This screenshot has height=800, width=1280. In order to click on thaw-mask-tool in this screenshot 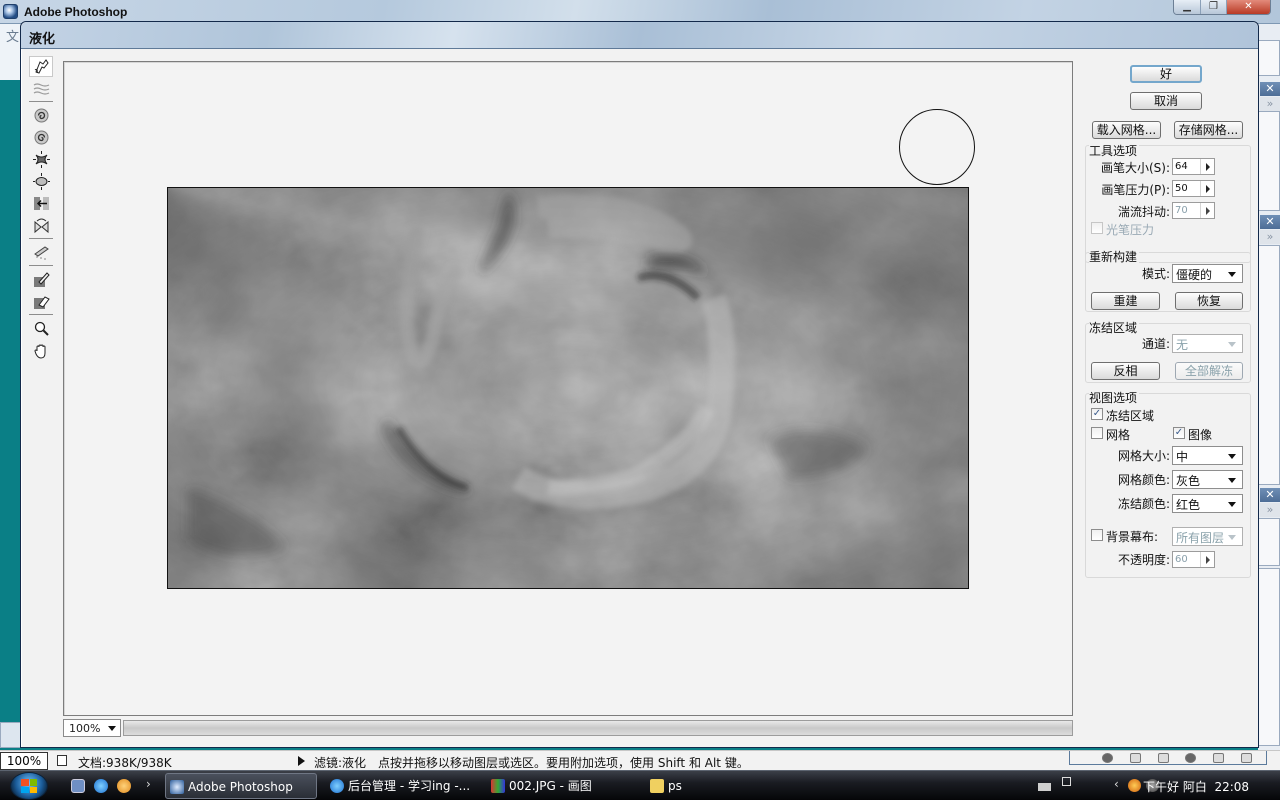, I will do `click(41, 301)`.